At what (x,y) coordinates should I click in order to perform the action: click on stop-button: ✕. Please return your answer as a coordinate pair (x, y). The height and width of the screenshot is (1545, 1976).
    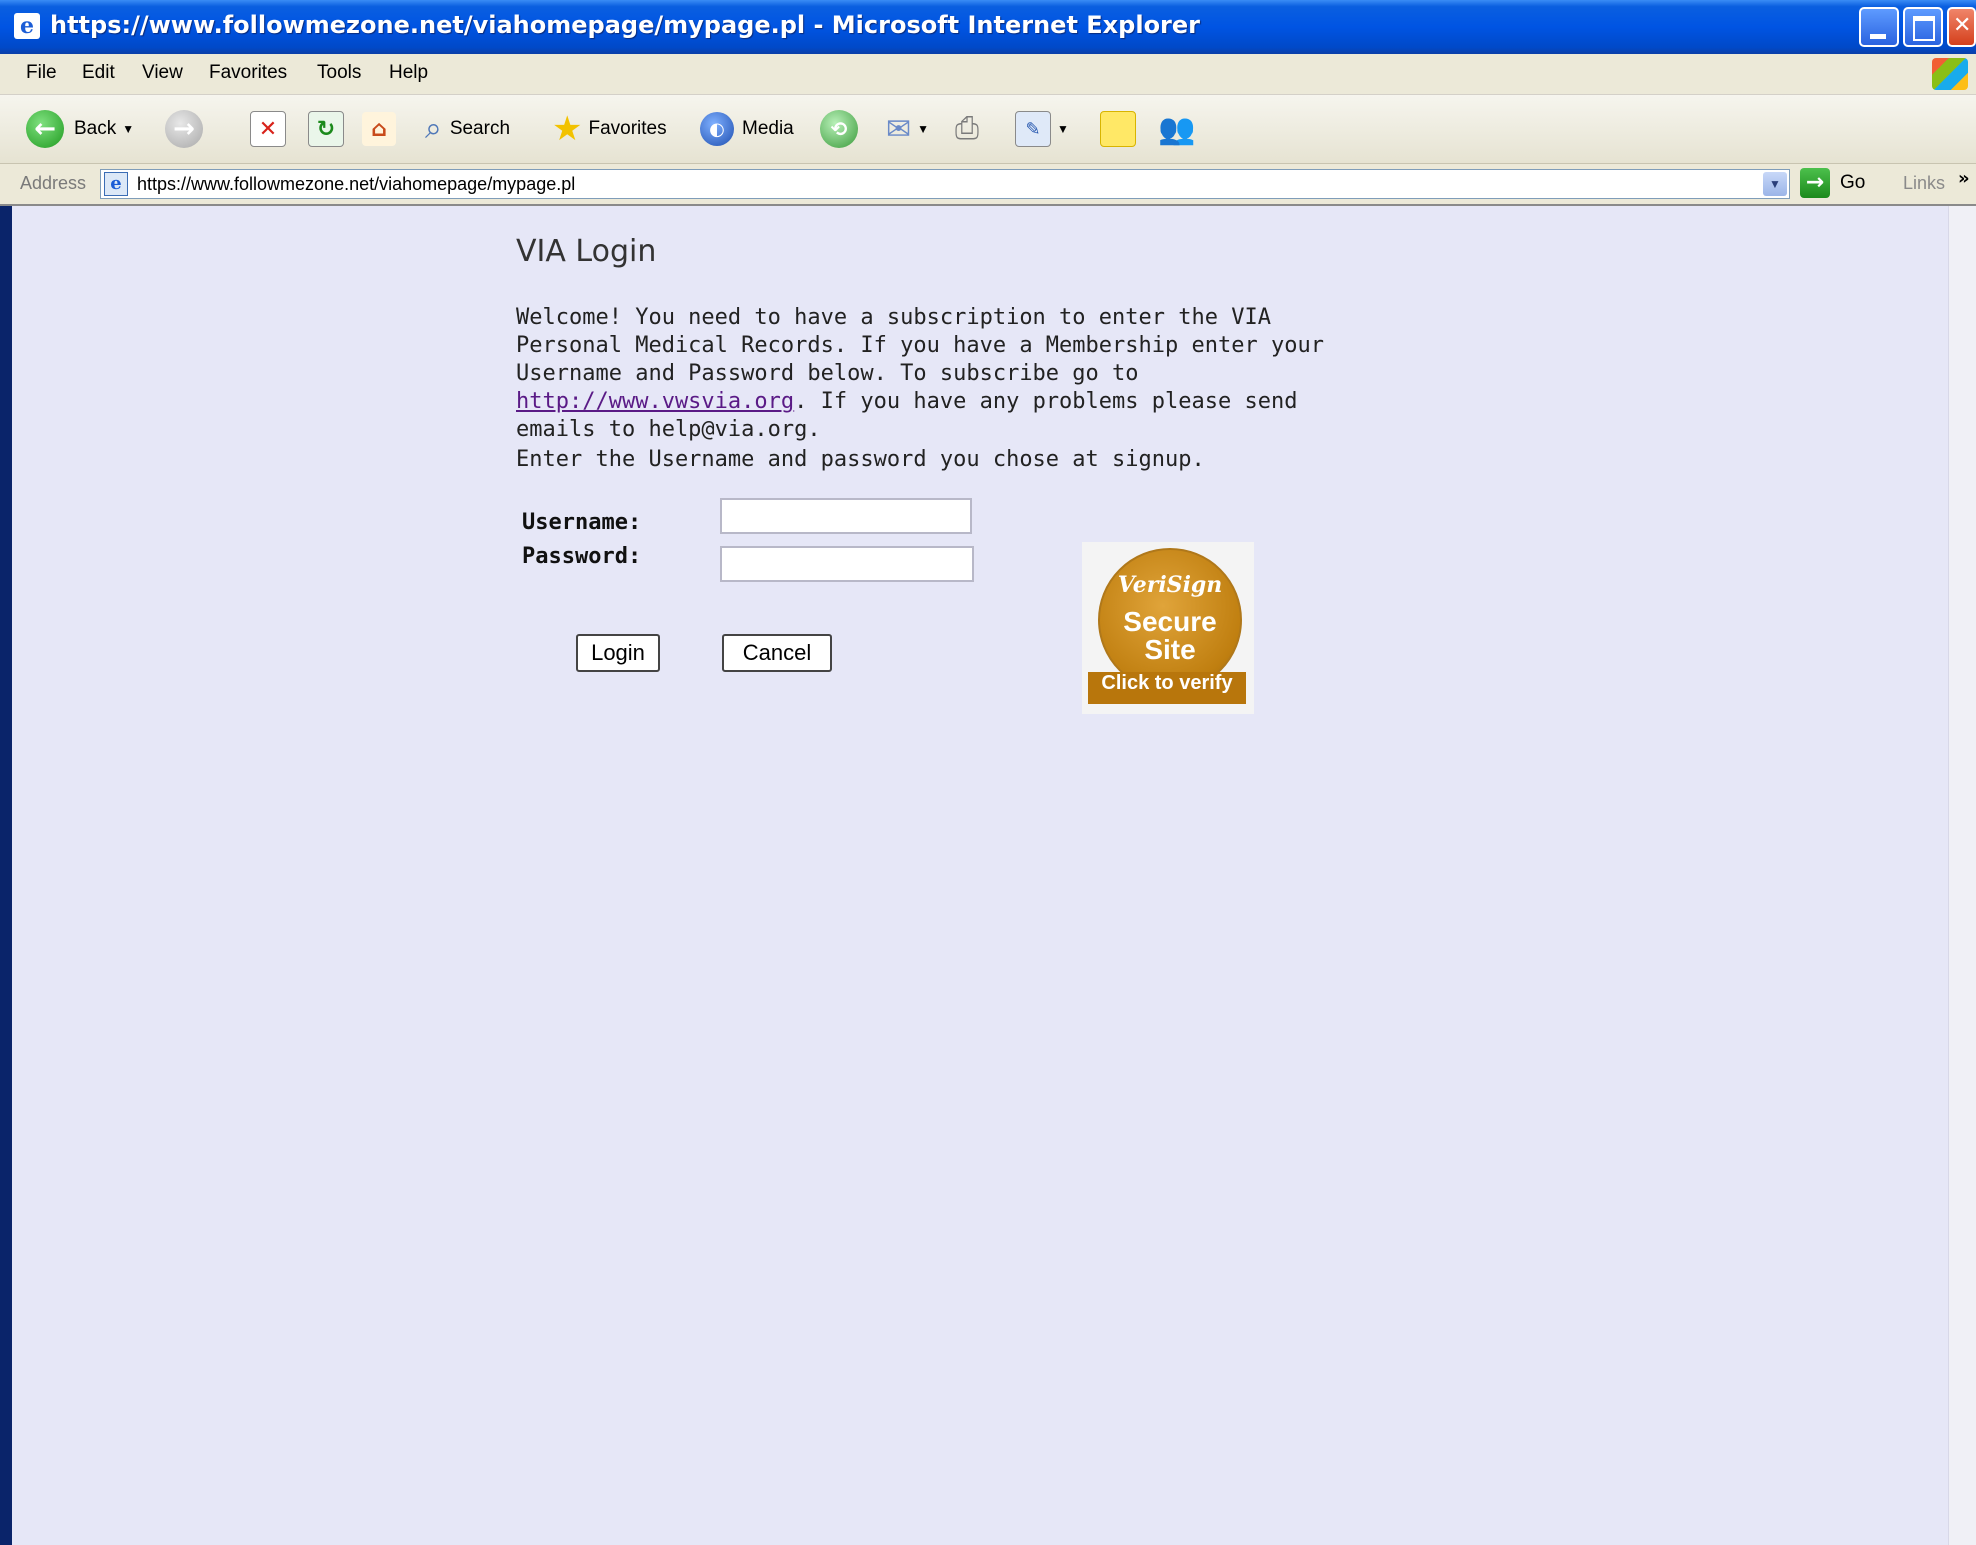
    Looking at the image, I should click on (268, 129).